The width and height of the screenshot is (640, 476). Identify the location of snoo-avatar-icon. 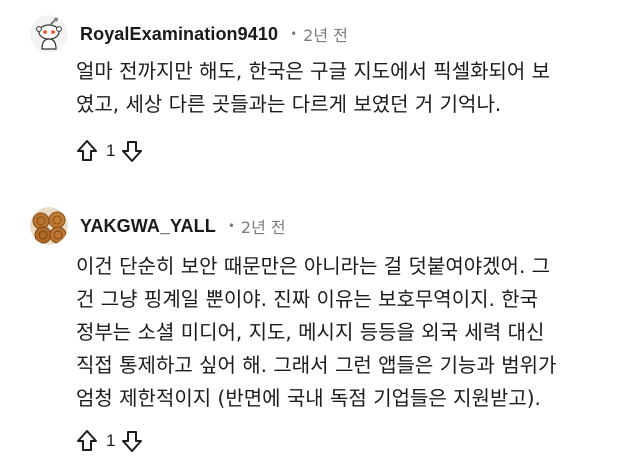
(49, 34).